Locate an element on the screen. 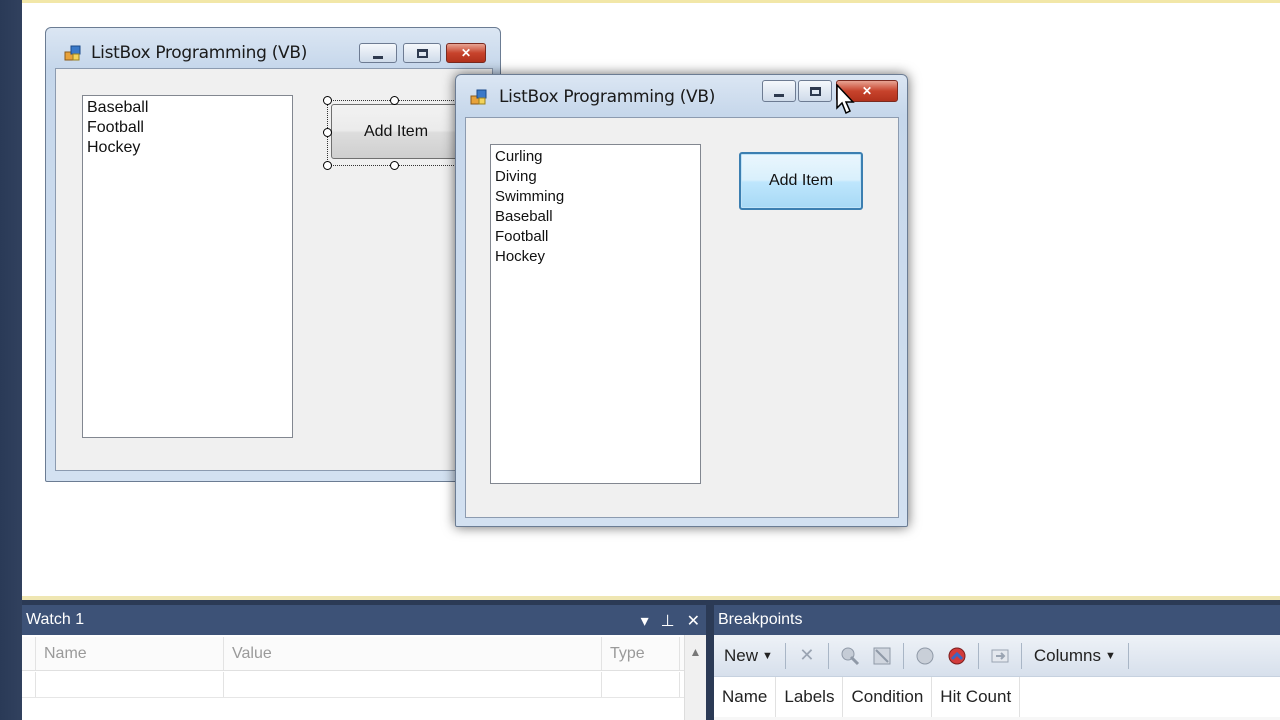 This screenshot has height=720, width=1280. mouse-cursor-icon is located at coordinates (845, 99).